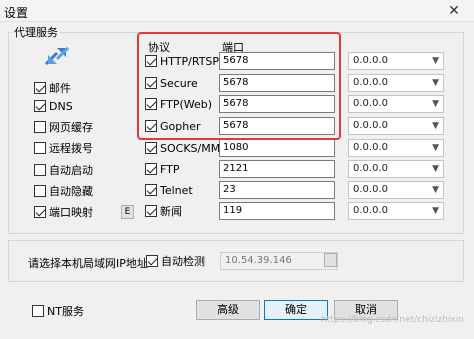  I want to click on protocol-label: HTTP/RTSP, so click(190, 61).